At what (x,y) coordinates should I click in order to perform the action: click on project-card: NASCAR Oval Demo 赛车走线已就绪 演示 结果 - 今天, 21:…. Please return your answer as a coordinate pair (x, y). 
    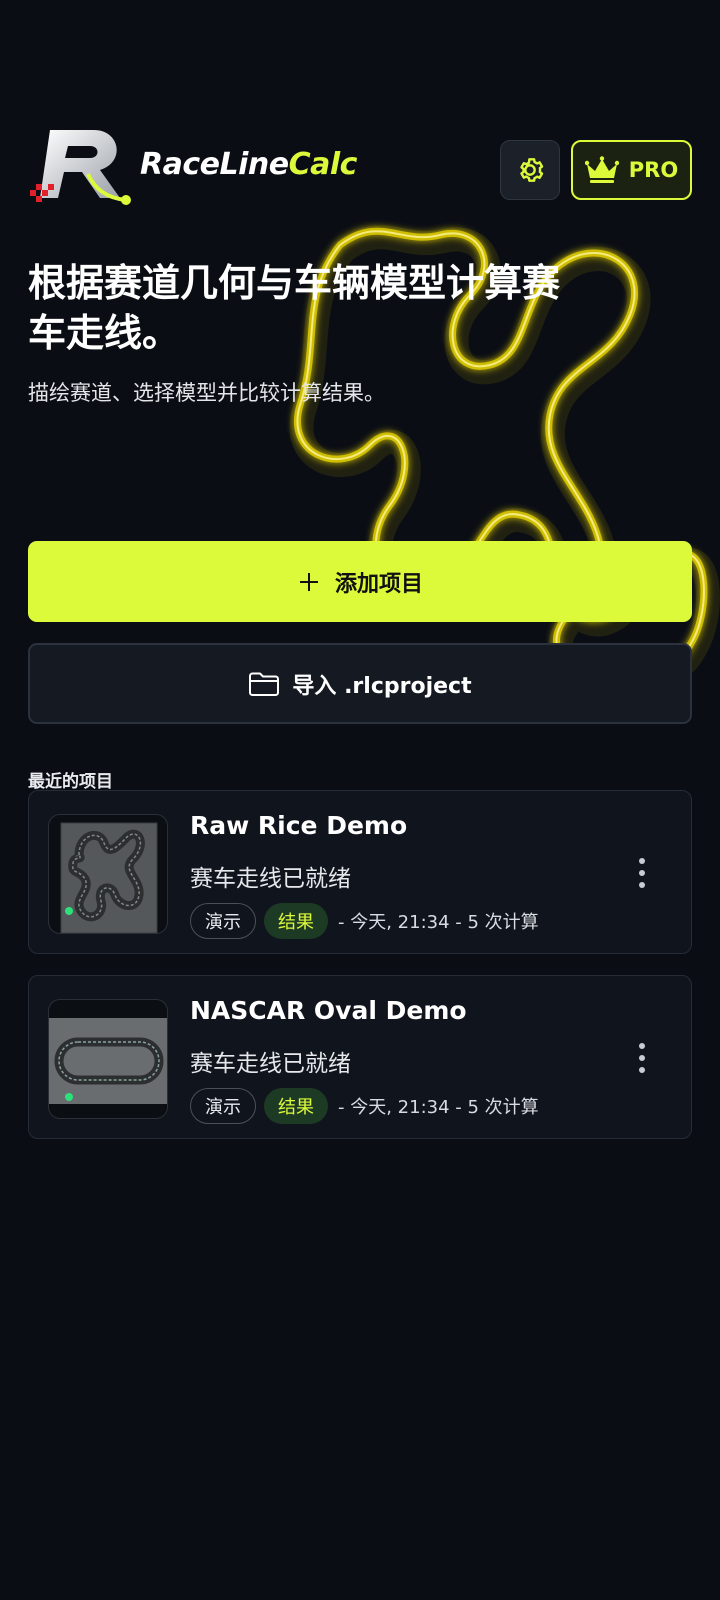
    Looking at the image, I should click on (360, 1057).